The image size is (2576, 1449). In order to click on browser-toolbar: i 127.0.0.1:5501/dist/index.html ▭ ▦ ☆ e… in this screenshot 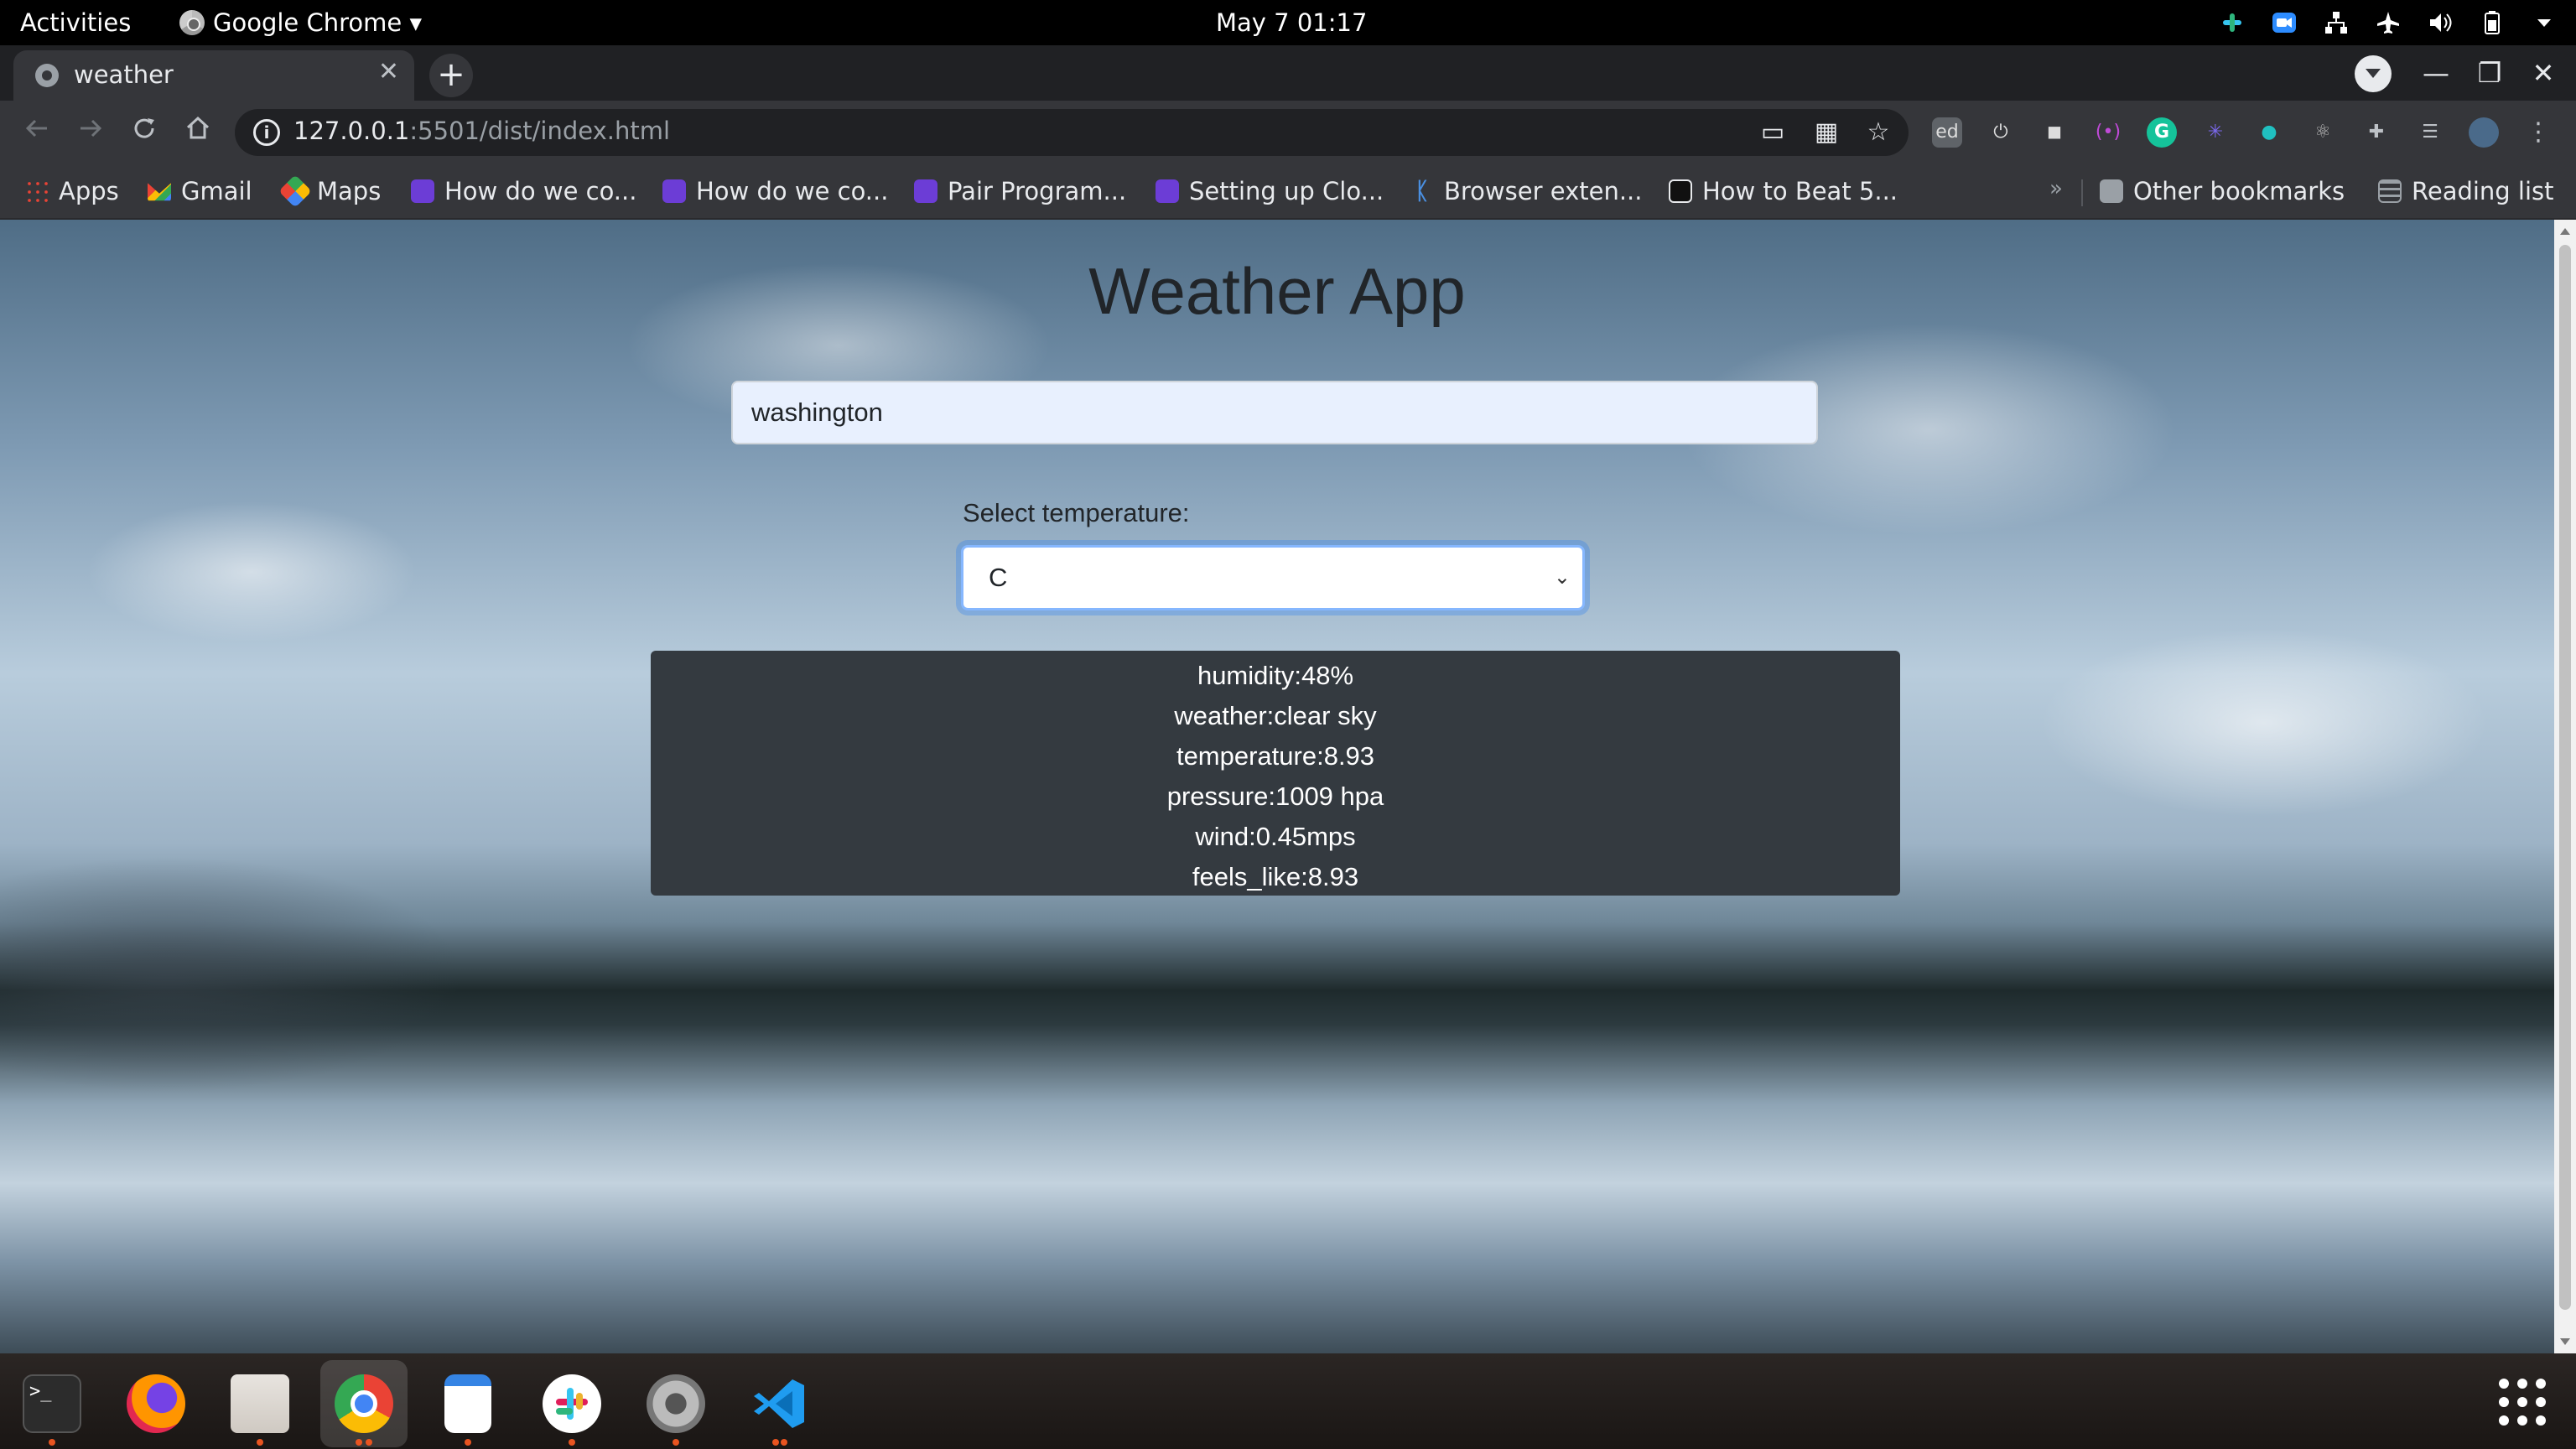, I will do `click(1288, 132)`.